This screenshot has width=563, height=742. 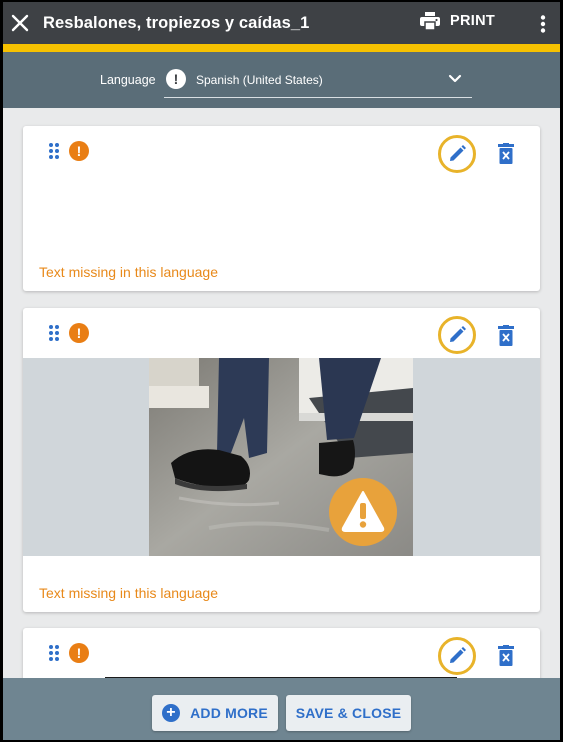 What do you see at coordinates (281, 709) in the screenshot?
I see `footer-bar: + ADD MORE SAVE & CLOSE` at bounding box center [281, 709].